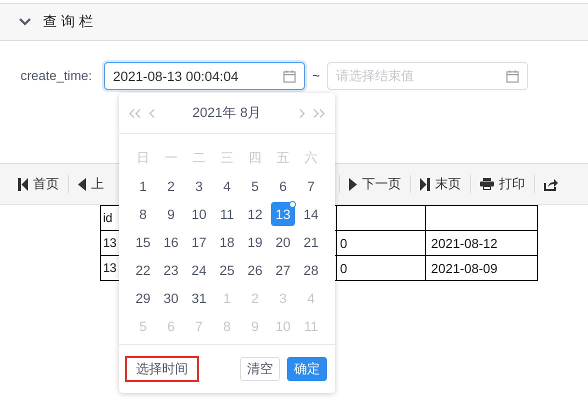 Image resolution: width=588 pixels, height=411 pixels. What do you see at coordinates (143, 186) in the screenshot?
I see `calendar-day: 1` at bounding box center [143, 186].